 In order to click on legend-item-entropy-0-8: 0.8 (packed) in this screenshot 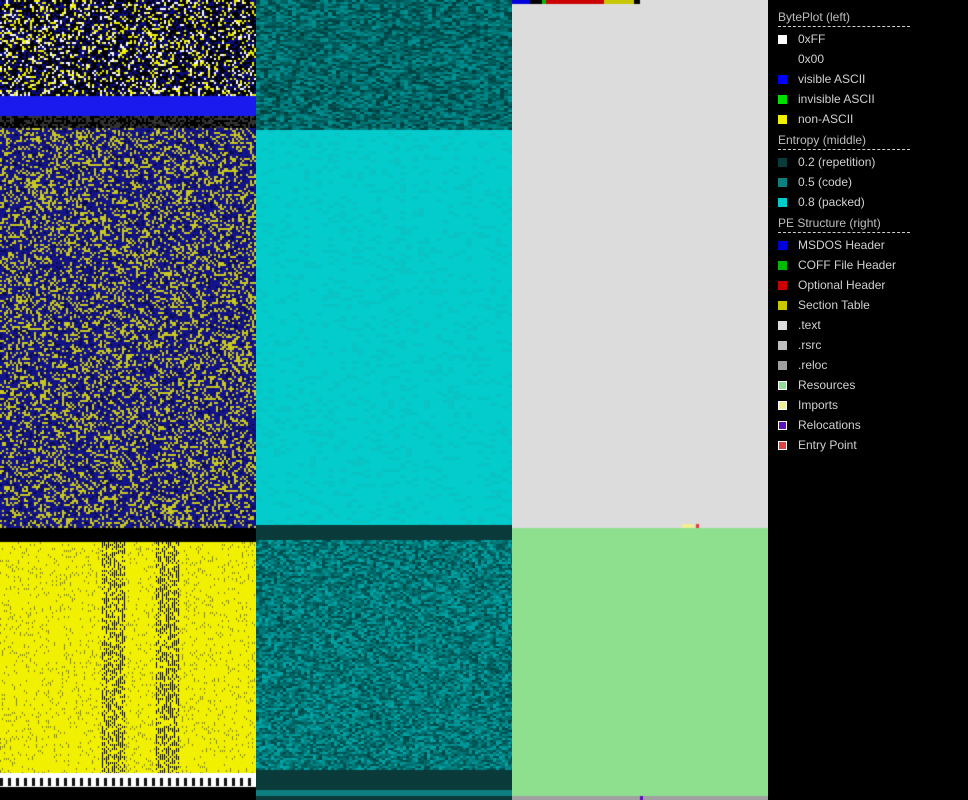, I will do `click(844, 202)`.